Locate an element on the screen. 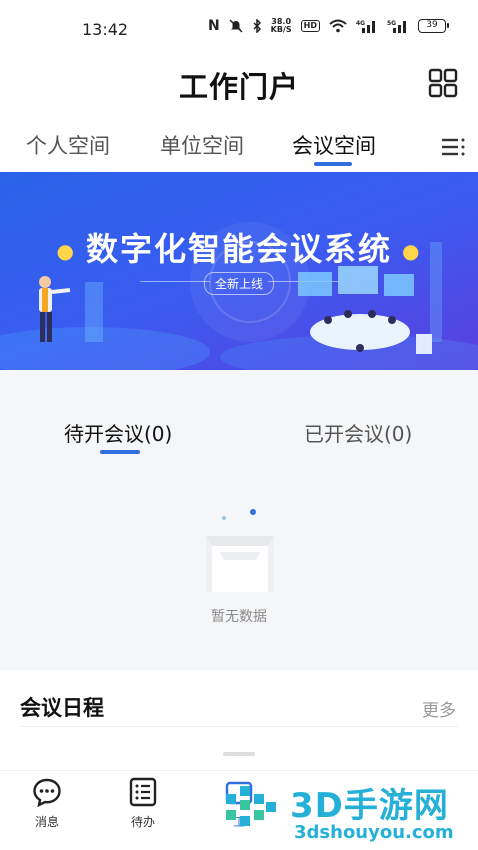 The height and width of the screenshot is (850, 478). status-bar: 13:42 N 38.0 KB/S HD 4G 5G 39 is located at coordinates (239, 29).